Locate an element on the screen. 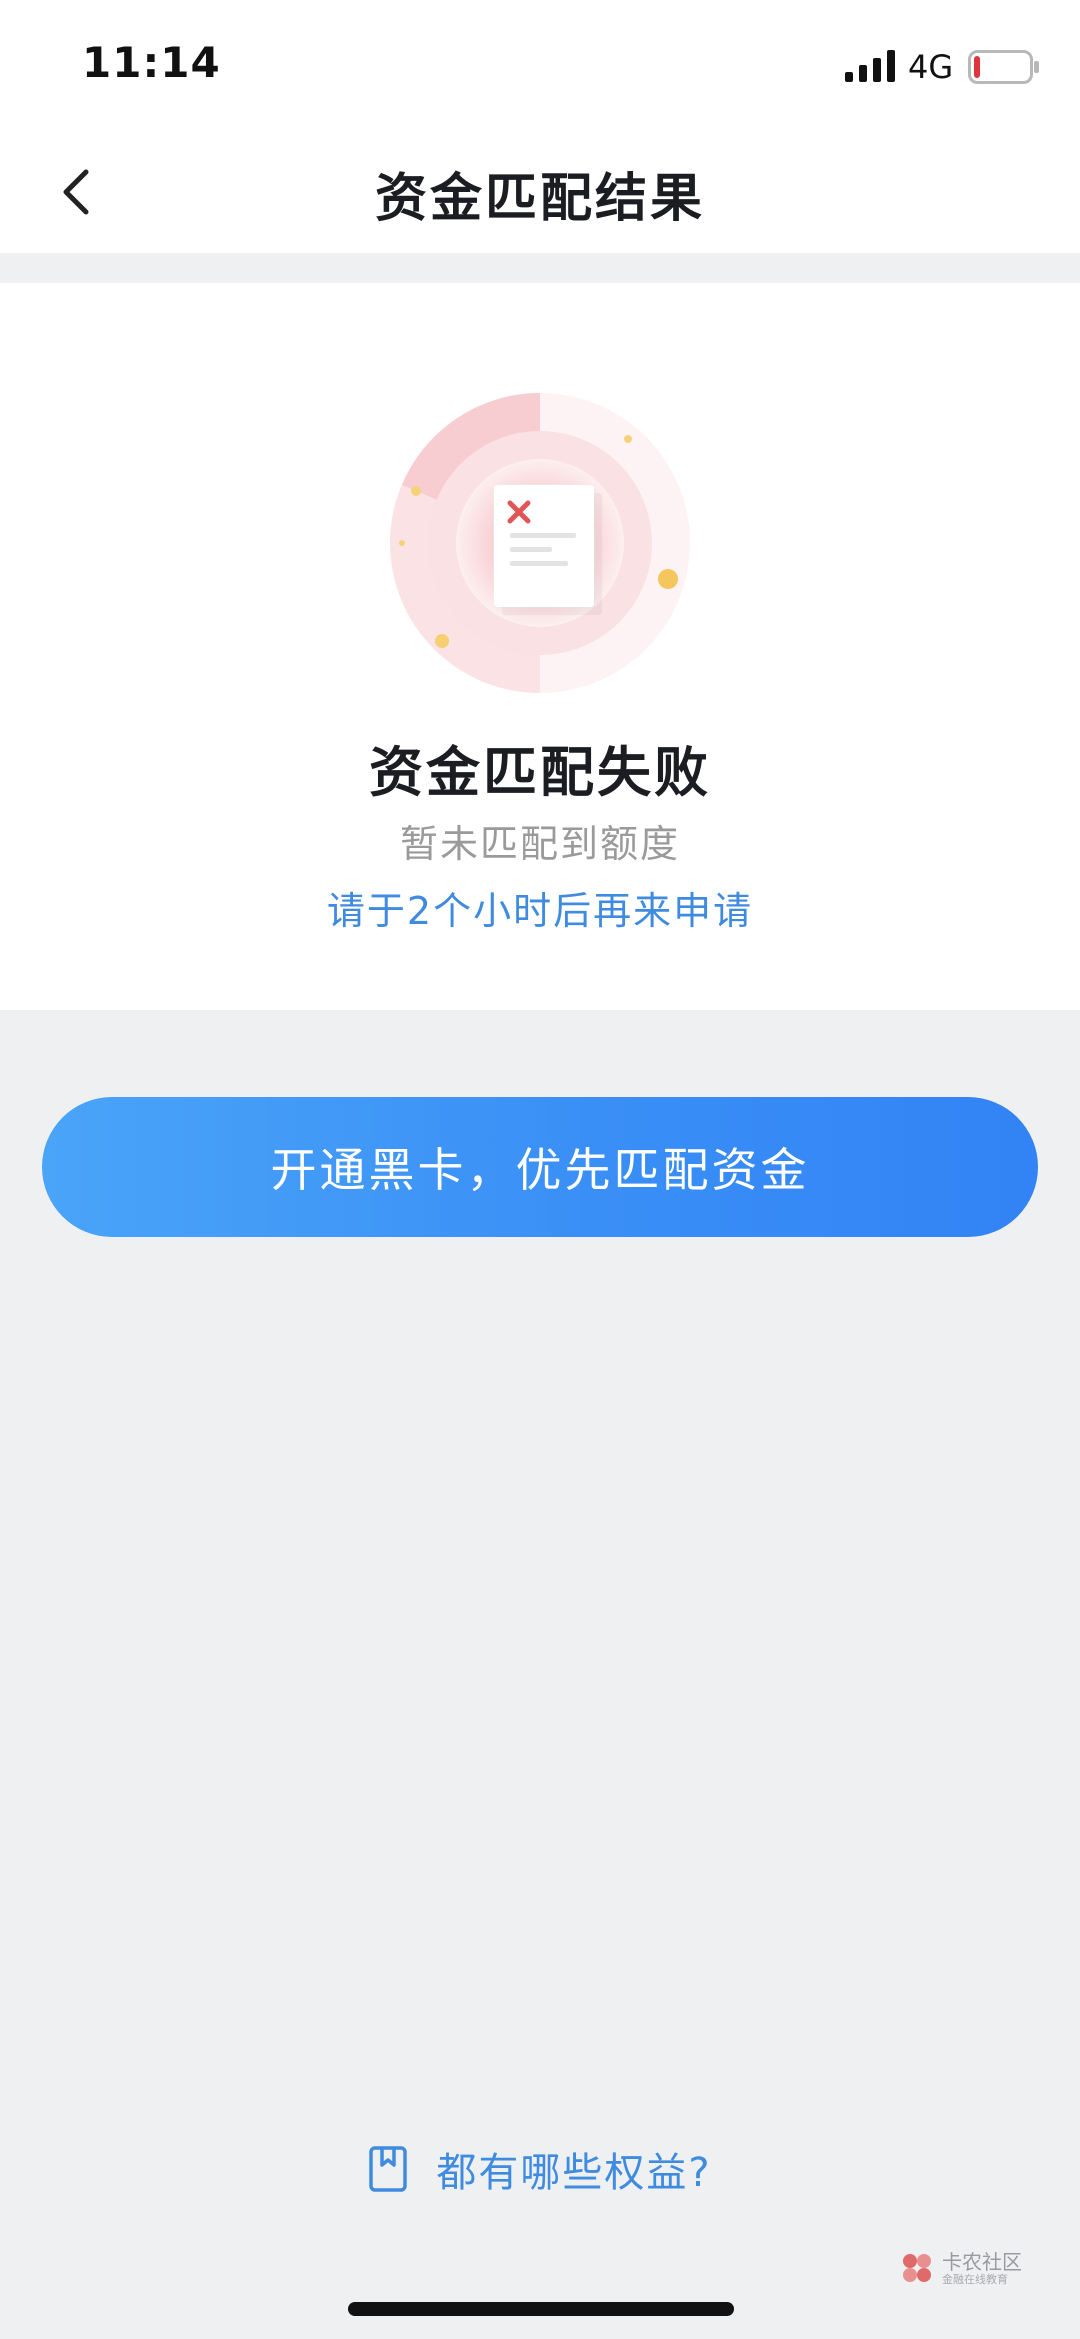 This screenshot has height=2339, width=1080. watermark: 卡农社区 金融在线教育 is located at coordinates (965, 2268).